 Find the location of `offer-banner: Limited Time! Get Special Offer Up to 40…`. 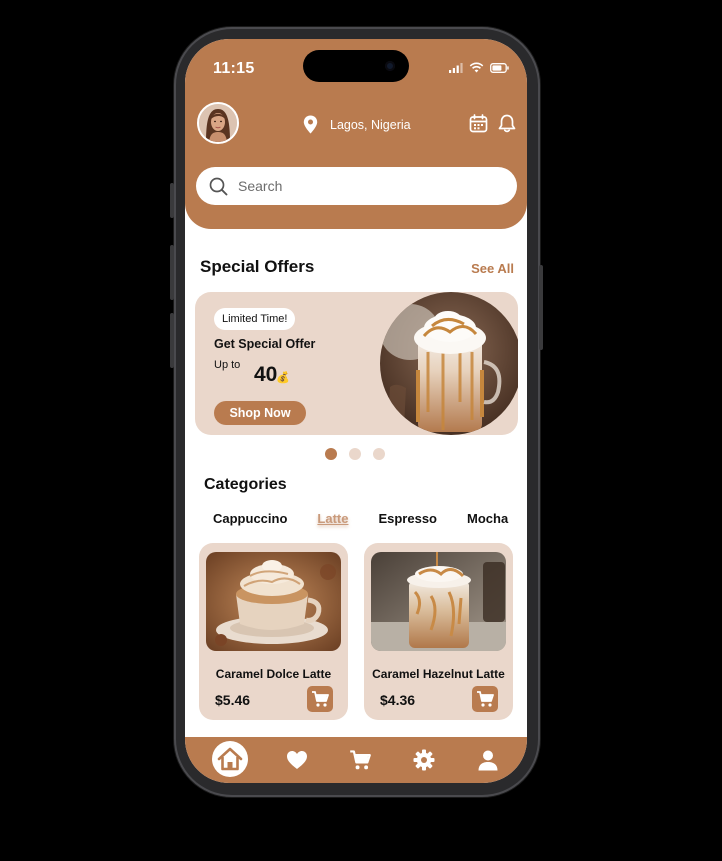

offer-banner: Limited Time! Get Special Offer Up to 40… is located at coordinates (356, 363).